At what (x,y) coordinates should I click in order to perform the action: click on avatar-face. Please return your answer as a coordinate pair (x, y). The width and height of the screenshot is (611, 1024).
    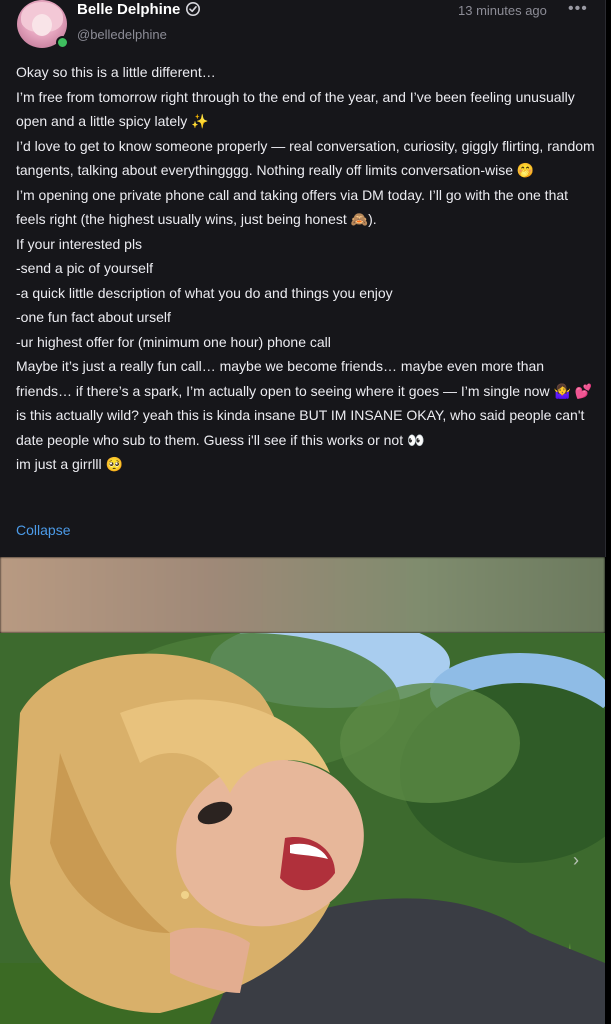
    Looking at the image, I should click on (42, 25).